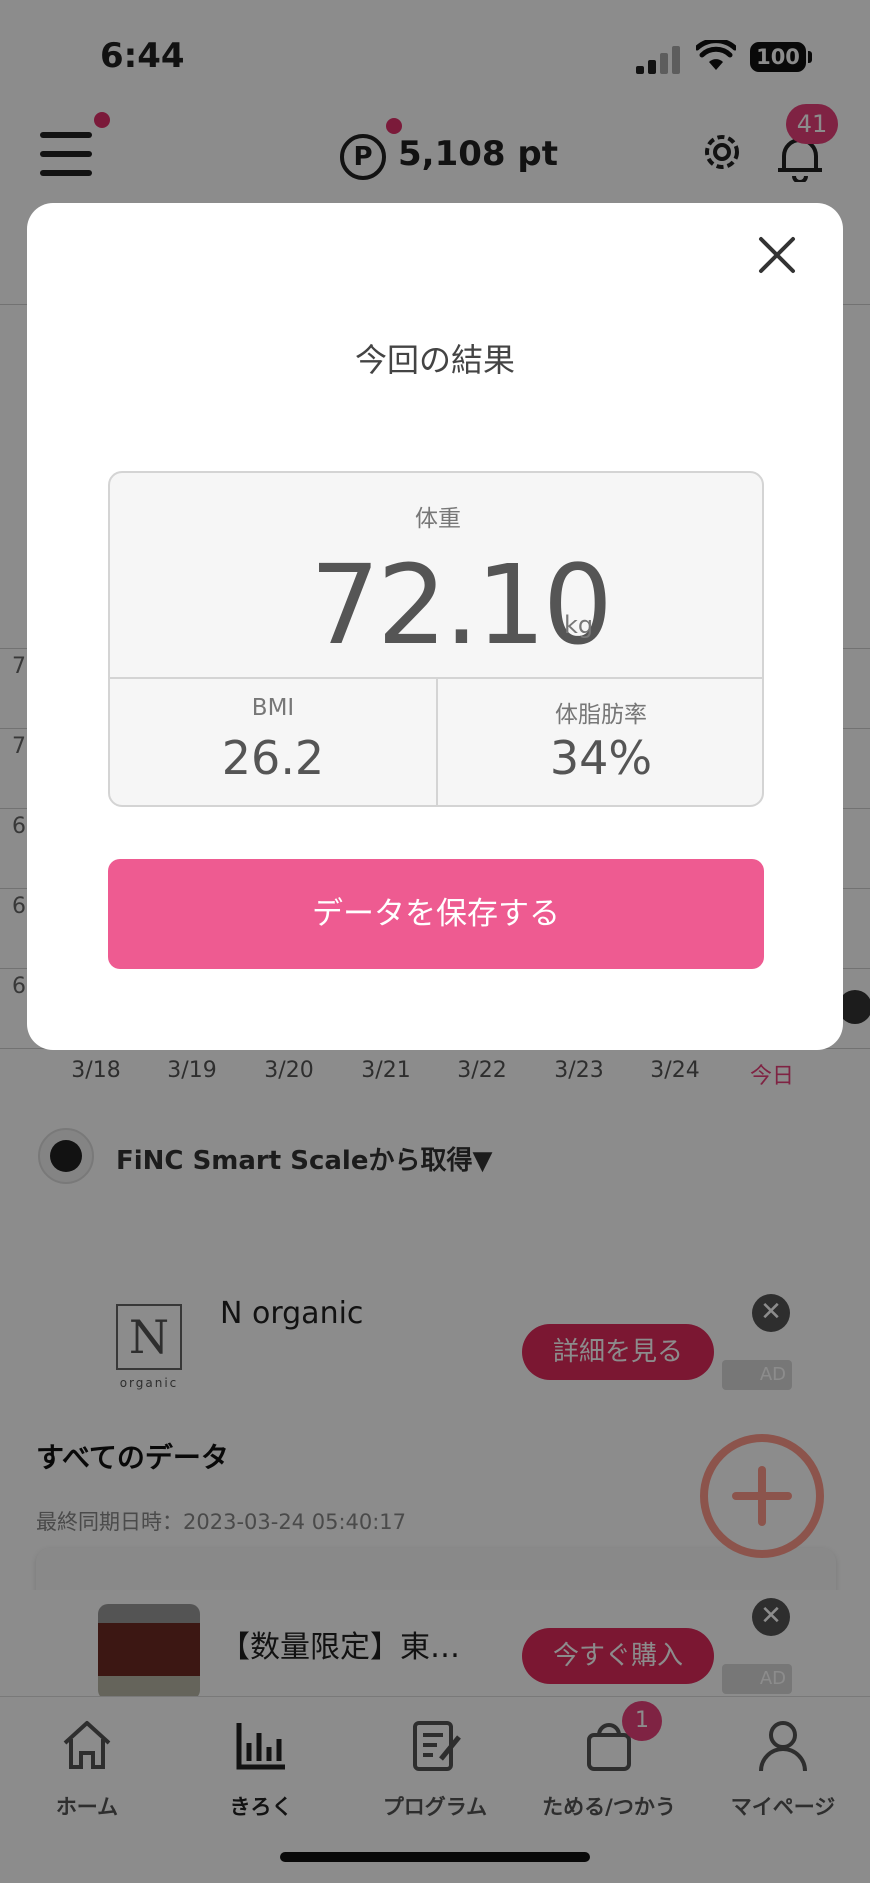 The width and height of the screenshot is (870, 1883). I want to click on body-fat-label: 体脂肪率, so click(601, 715).